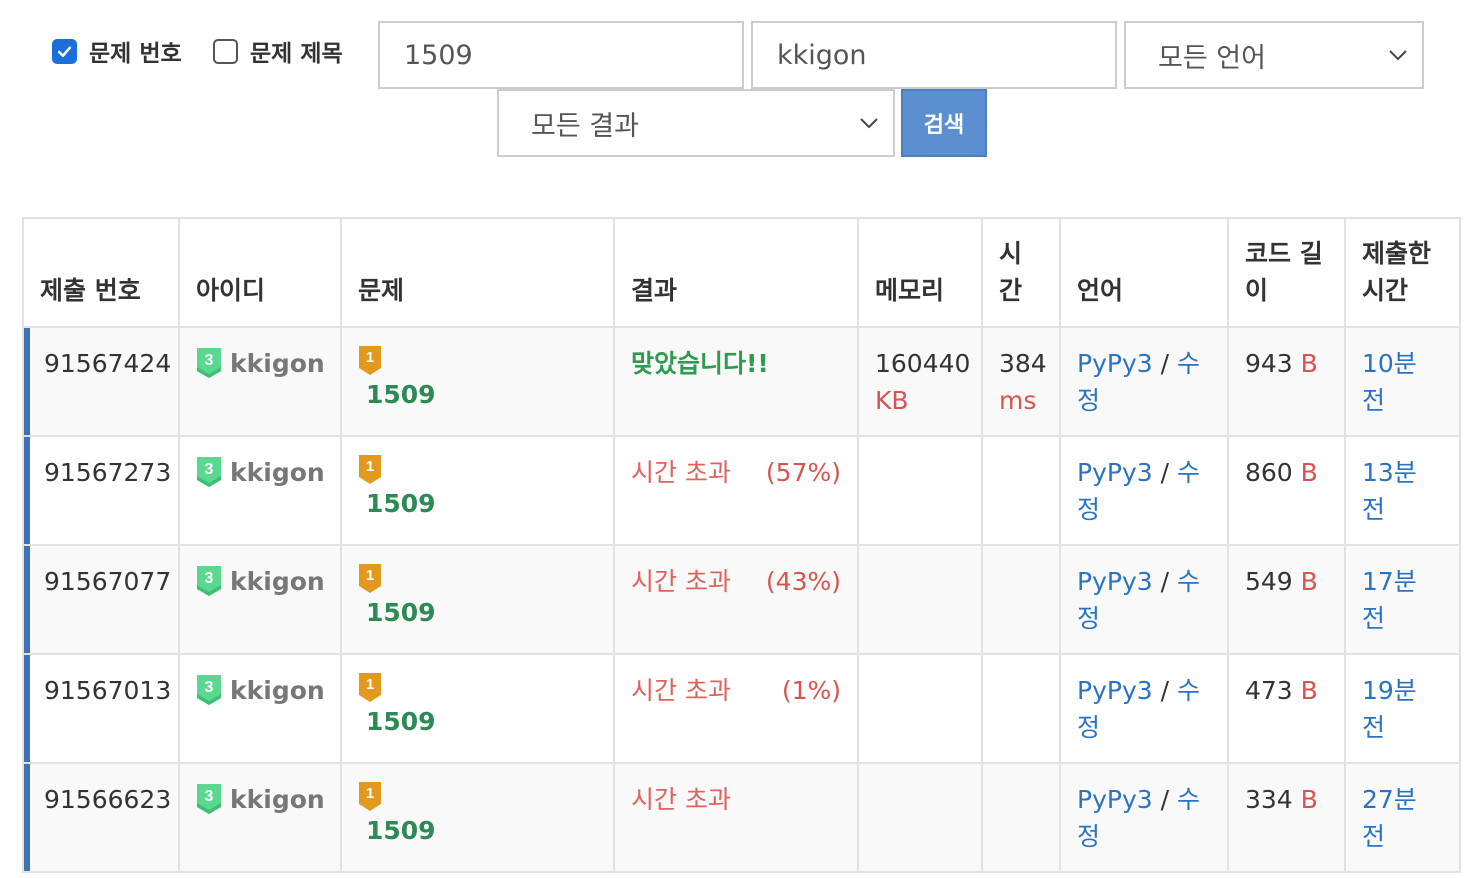 Image resolution: width=1470 pixels, height=878 pixels. I want to click on memory-cell: 160440 KB, so click(920, 381).